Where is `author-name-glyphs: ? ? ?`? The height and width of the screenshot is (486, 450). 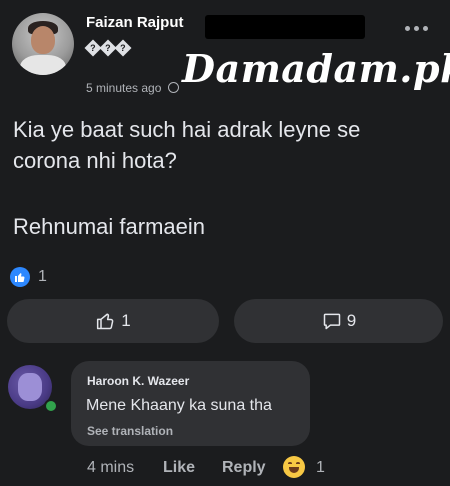 author-name-glyphs: ? ? ? is located at coordinates (108, 48).